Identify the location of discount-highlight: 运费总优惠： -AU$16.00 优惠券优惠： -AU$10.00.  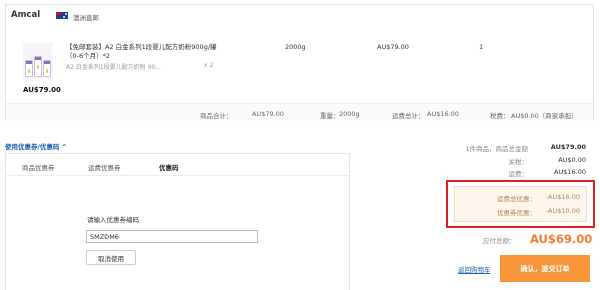
(520, 204).